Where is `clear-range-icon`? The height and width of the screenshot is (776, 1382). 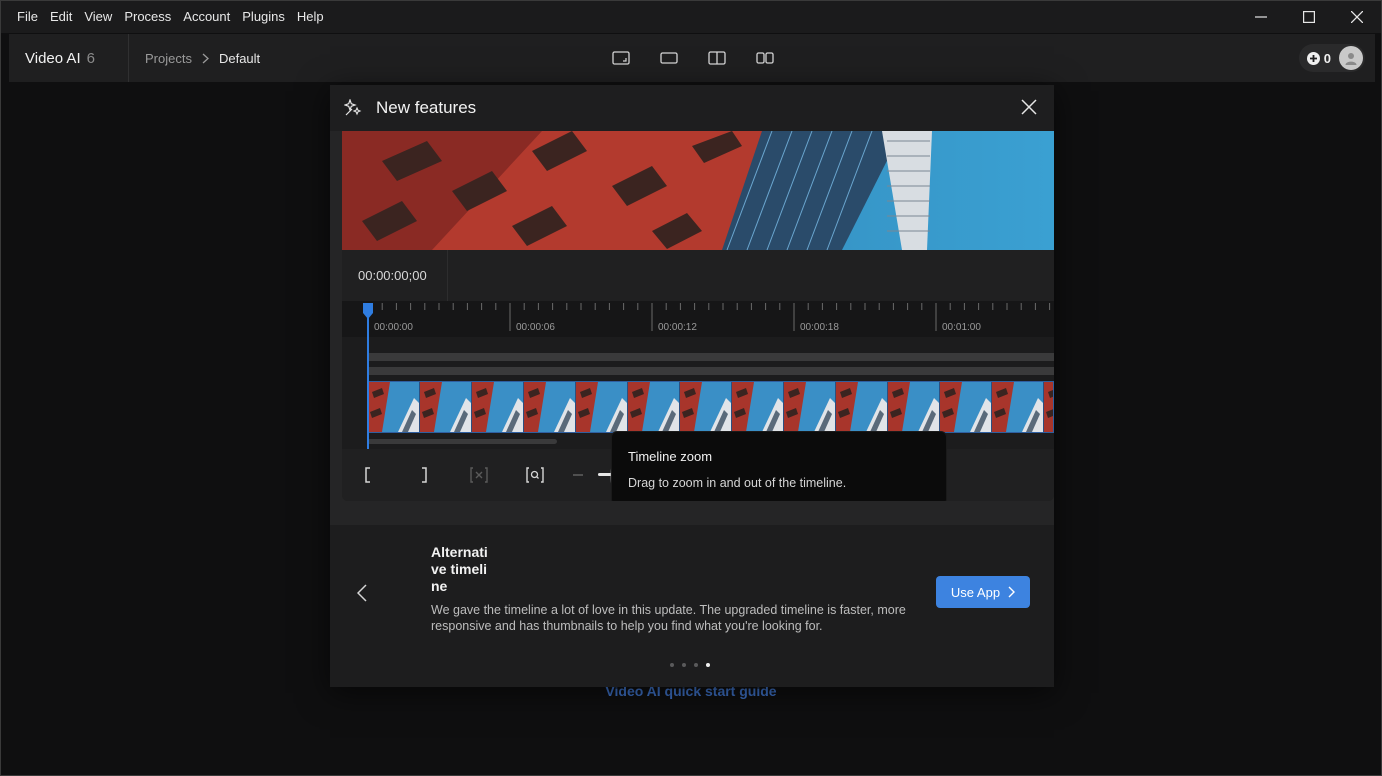
clear-range-icon is located at coordinates (479, 475).